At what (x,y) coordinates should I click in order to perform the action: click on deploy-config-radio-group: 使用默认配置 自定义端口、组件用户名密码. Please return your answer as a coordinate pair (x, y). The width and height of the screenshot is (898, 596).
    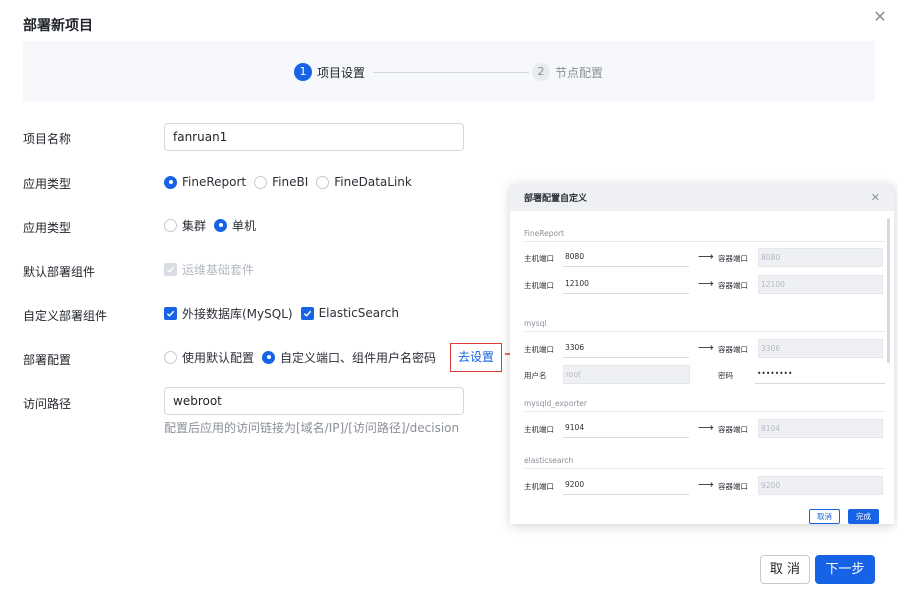
    Looking at the image, I should click on (300, 357).